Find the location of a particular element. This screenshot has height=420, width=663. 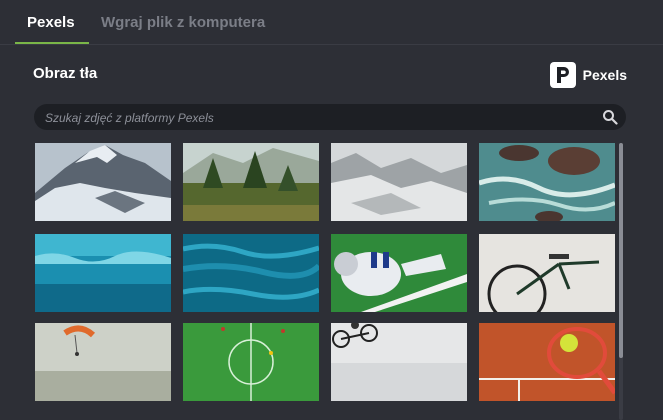

image-thumbnail-football-player is located at coordinates (399, 273).